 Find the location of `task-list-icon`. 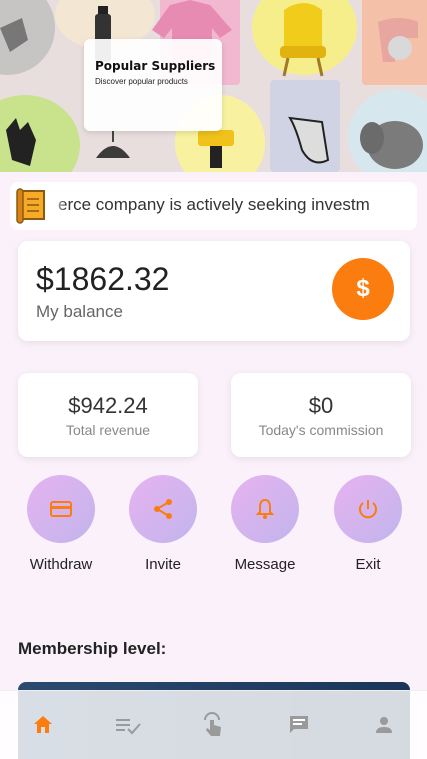

task-list-icon is located at coordinates (128, 727).